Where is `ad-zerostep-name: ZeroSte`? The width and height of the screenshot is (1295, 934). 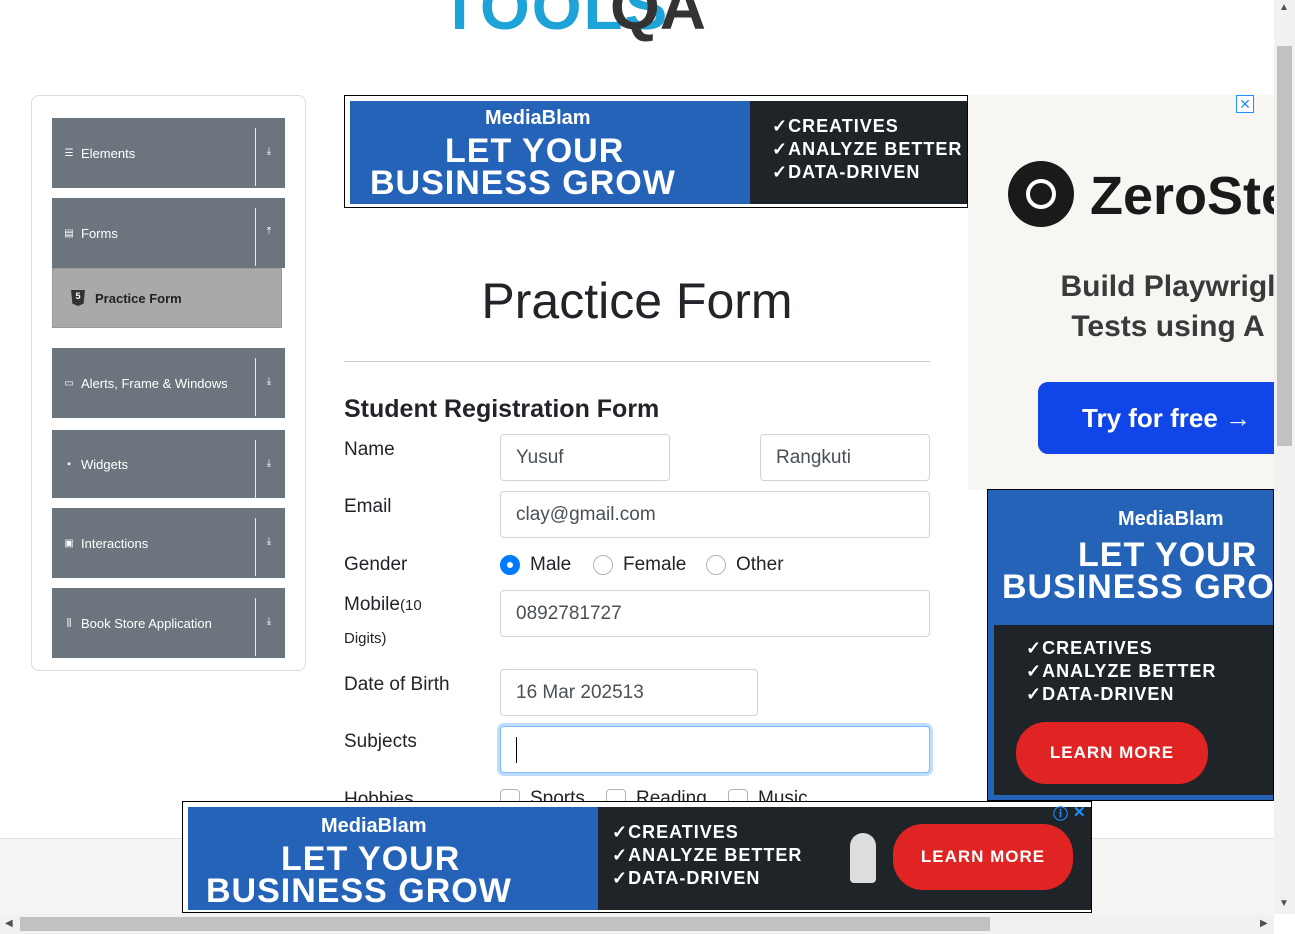
ad-zerostep-name: ZeroSte is located at coordinates (1182, 196).